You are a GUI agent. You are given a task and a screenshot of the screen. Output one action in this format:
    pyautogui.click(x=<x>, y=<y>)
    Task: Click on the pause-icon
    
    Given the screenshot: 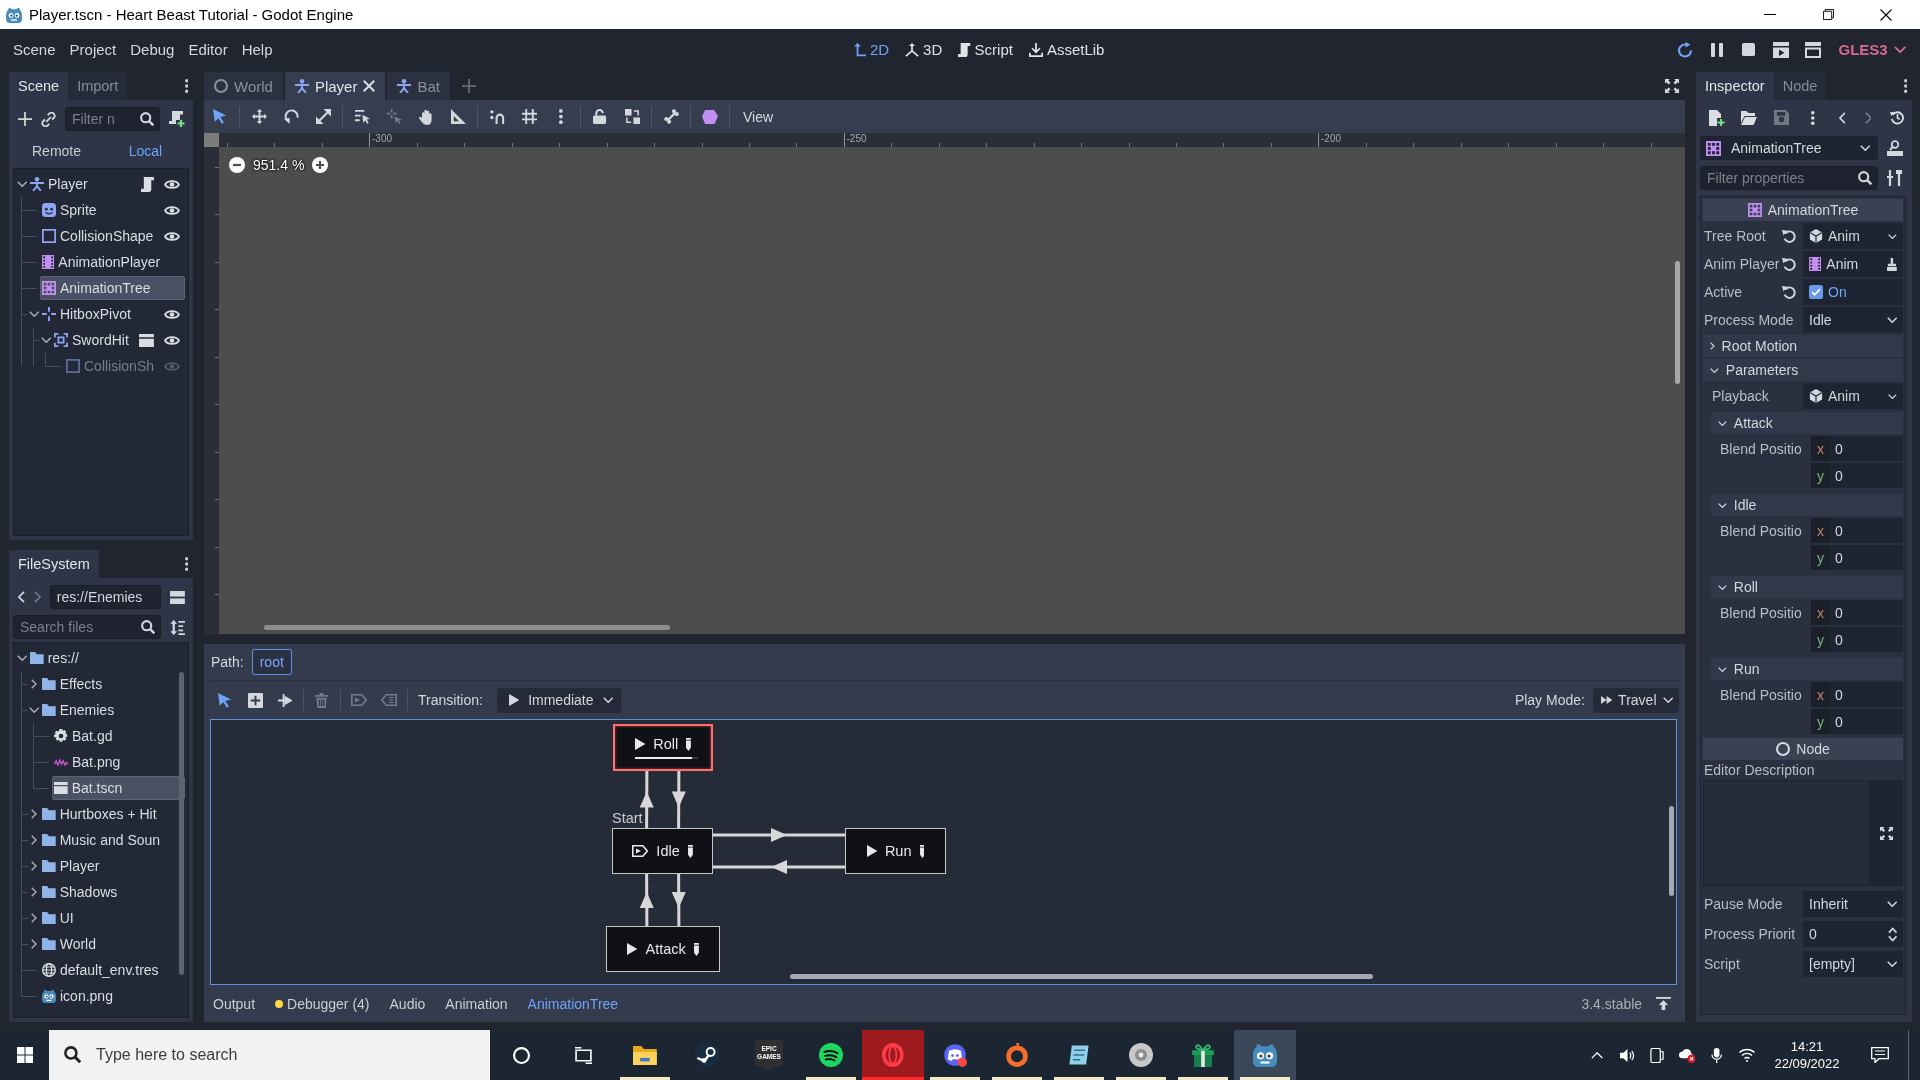 What is the action you would take?
    pyautogui.click(x=1716, y=49)
    